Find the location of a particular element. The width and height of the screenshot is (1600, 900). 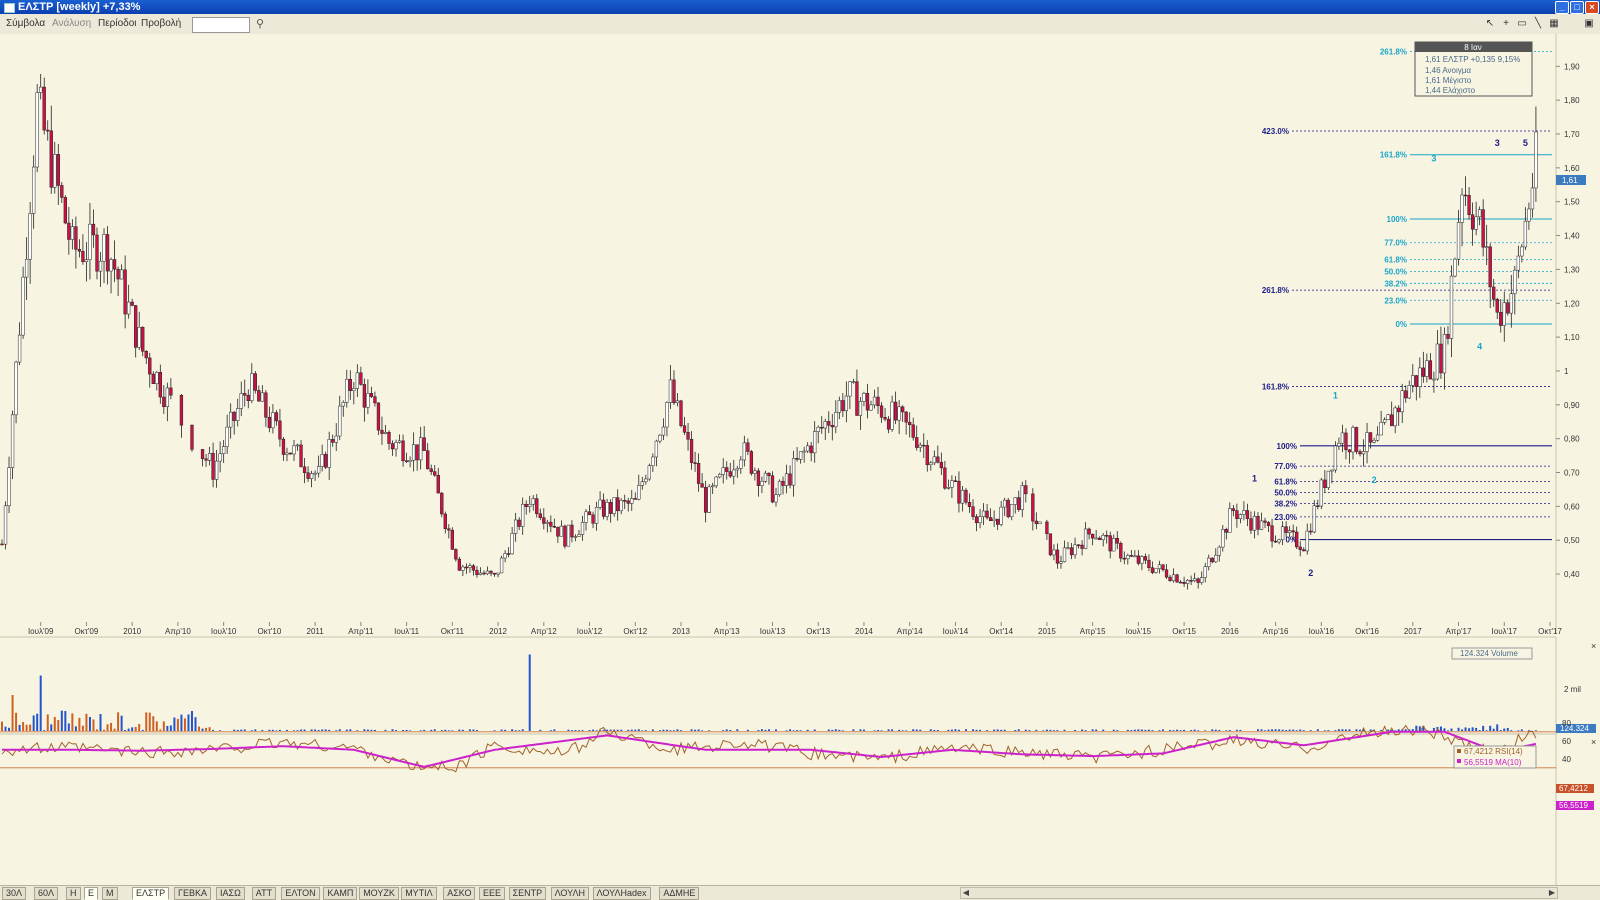

symbol-tab: ΛΟΥΛΗ is located at coordinates (569, 893).